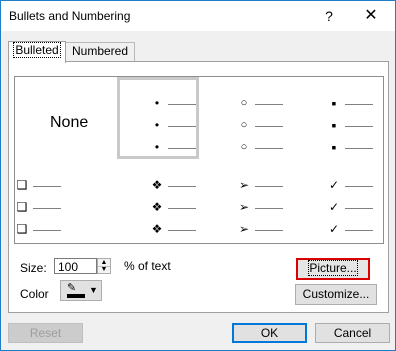 Image resolution: width=396 pixels, height=351 pixels. What do you see at coordinates (352, 333) in the screenshot?
I see `cancel-button: Cancel` at bounding box center [352, 333].